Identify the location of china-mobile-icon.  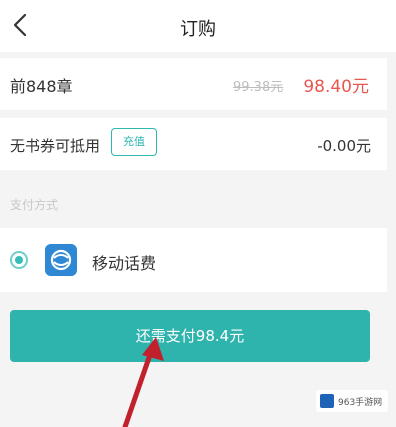
(61, 260).